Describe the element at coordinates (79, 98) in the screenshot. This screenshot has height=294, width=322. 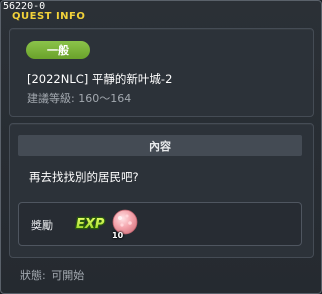
I see `level-requirement: 建議等級: 160～164` at that location.